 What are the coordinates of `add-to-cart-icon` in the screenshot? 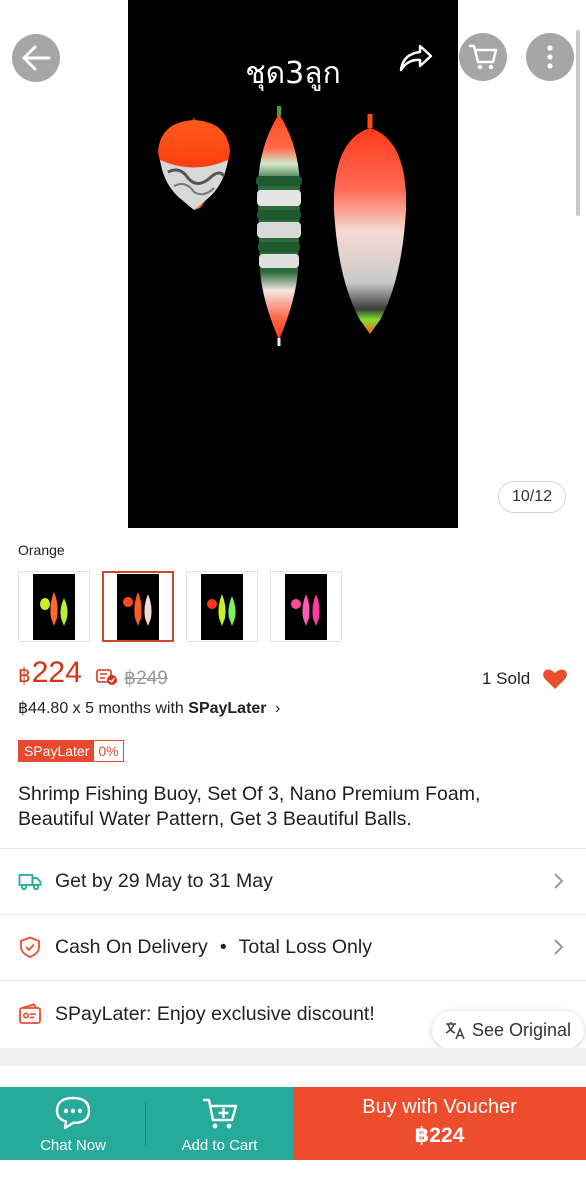 It's located at (219, 1113).